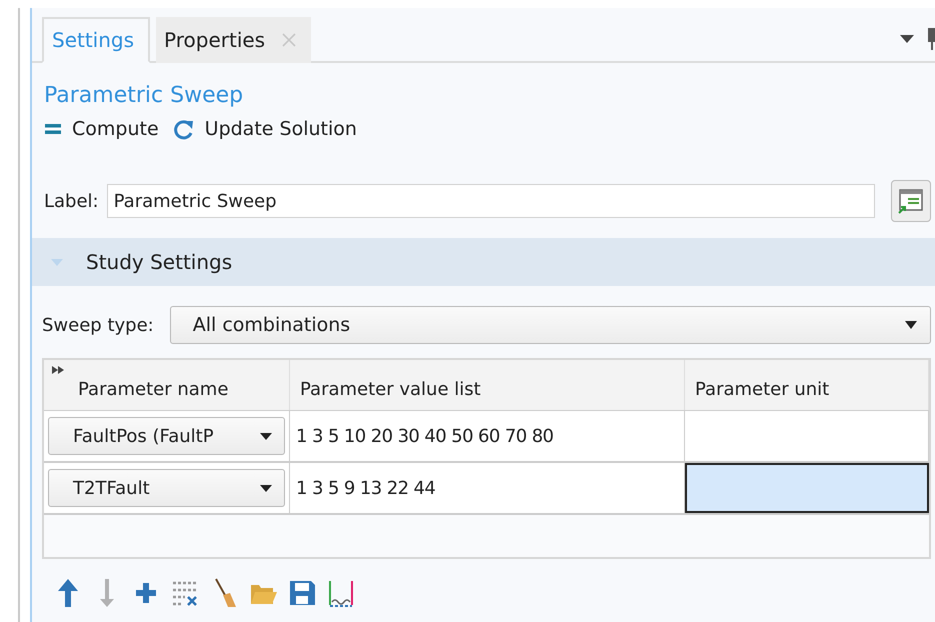 The height and width of the screenshot is (622, 935). I want to click on sweep-type-dropdown: All combinations, so click(550, 325).